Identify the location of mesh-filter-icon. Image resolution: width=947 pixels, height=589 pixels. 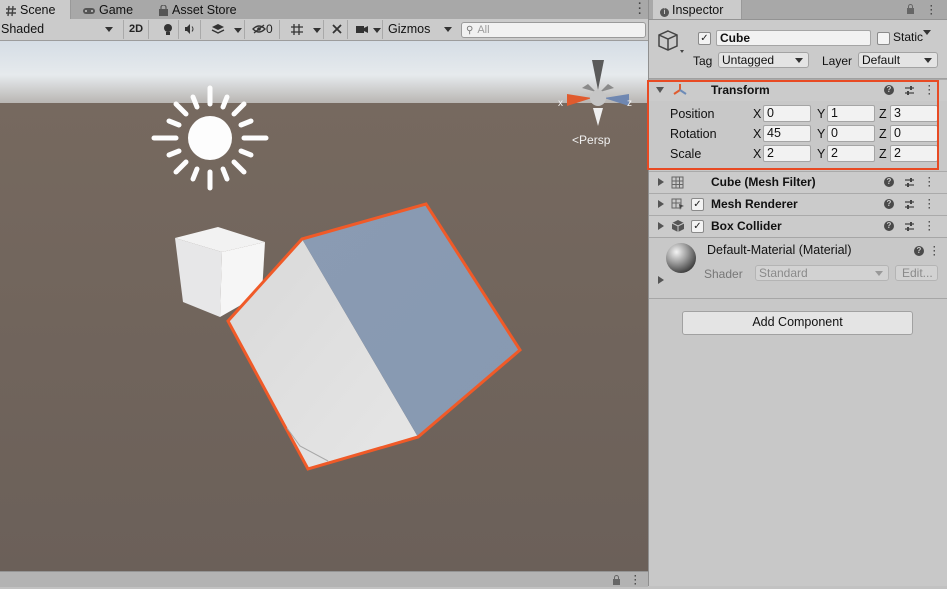
(677, 182).